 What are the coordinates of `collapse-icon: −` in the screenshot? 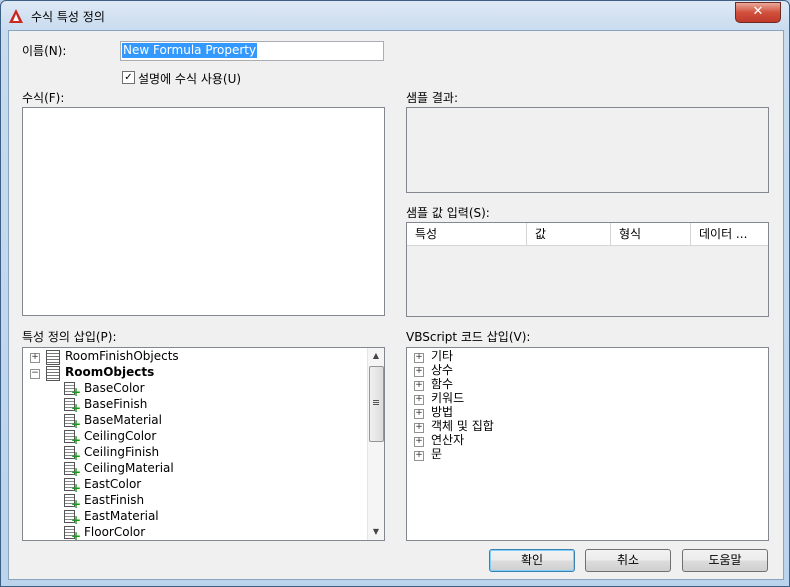 It's located at (35, 374).